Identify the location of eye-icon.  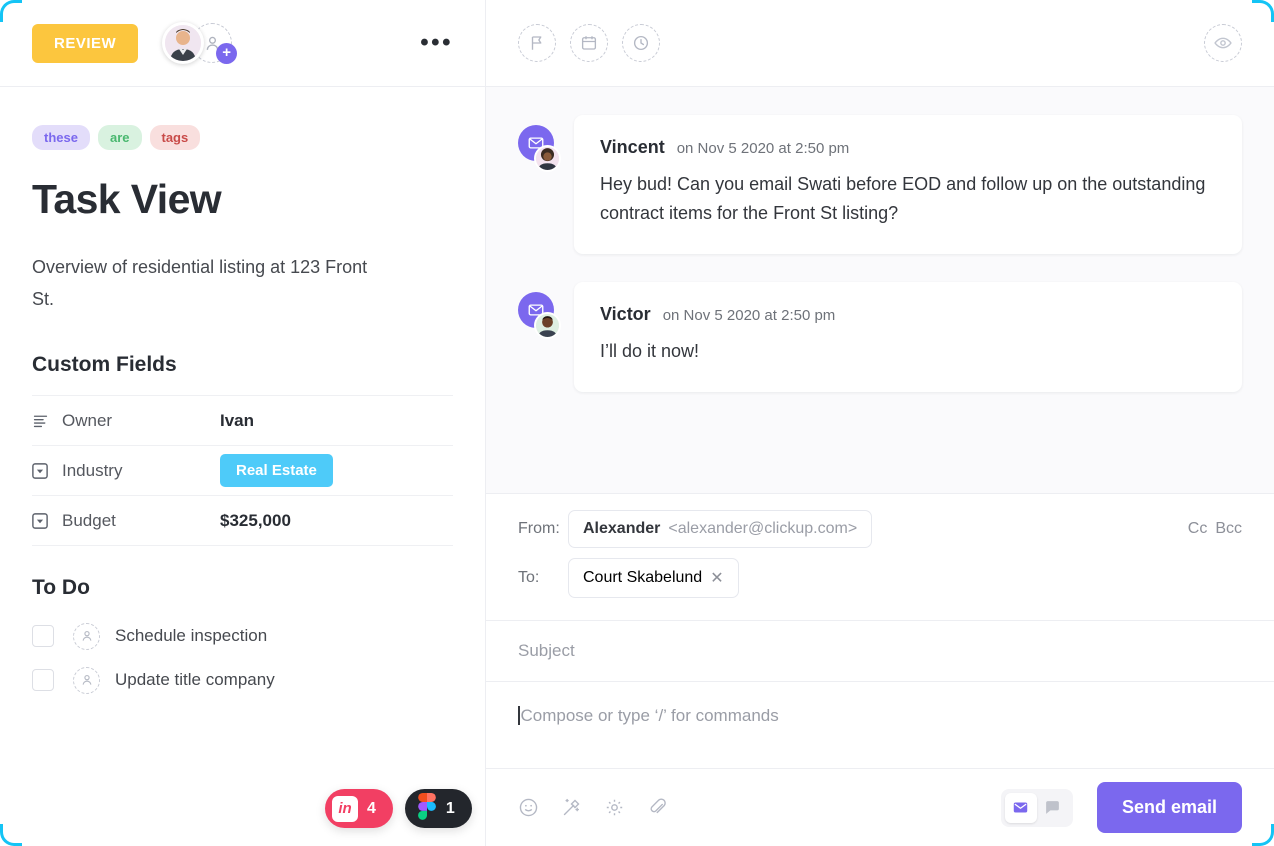
(1223, 43).